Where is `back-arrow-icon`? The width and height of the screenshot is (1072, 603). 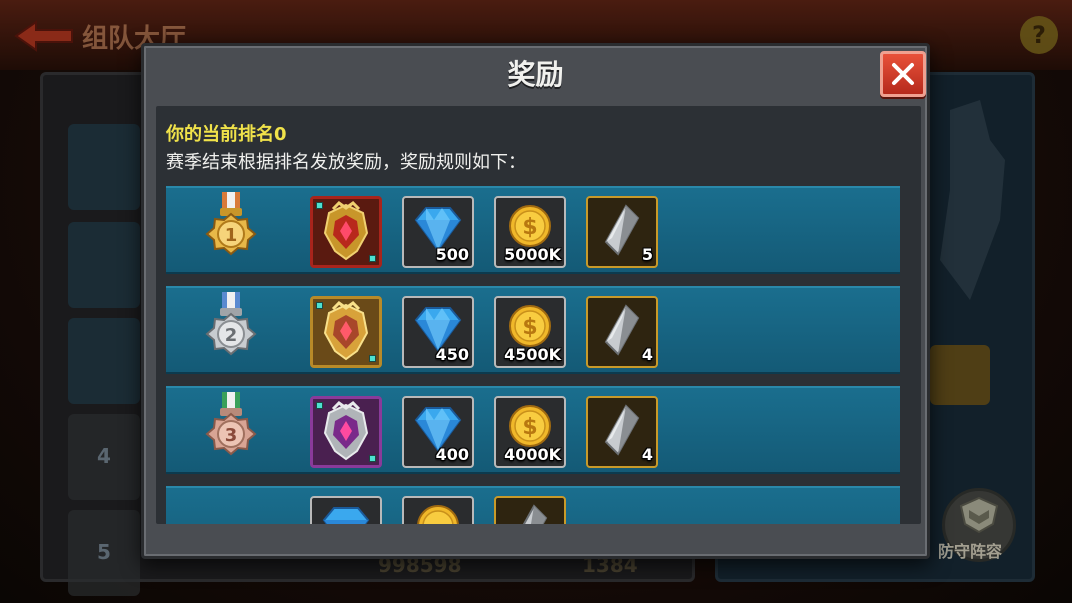
back-arrow-icon is located at coordinates (43, 36).